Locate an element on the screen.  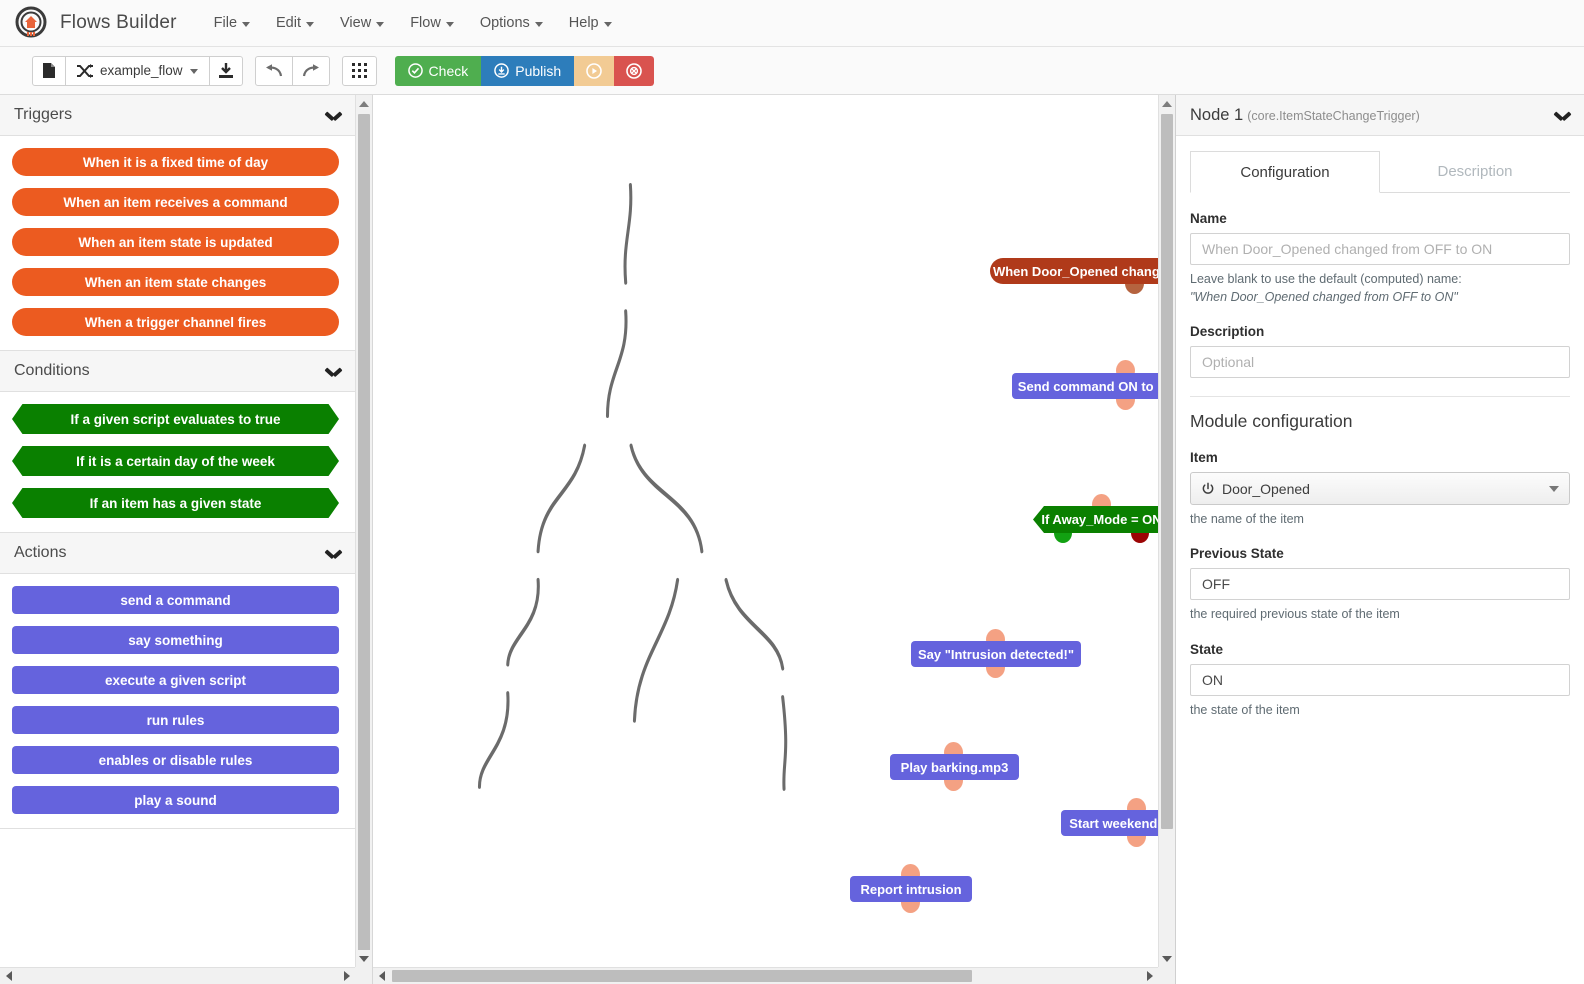
download-circle-icon is located at coordinates (502, 70).